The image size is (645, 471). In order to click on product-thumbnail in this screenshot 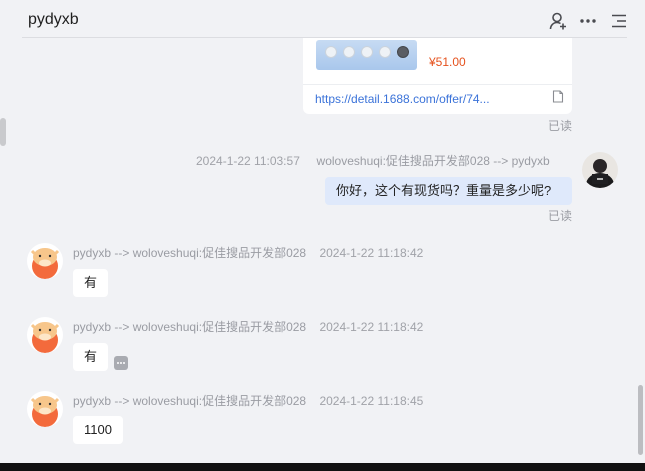, I will do `click(366, 55)`.